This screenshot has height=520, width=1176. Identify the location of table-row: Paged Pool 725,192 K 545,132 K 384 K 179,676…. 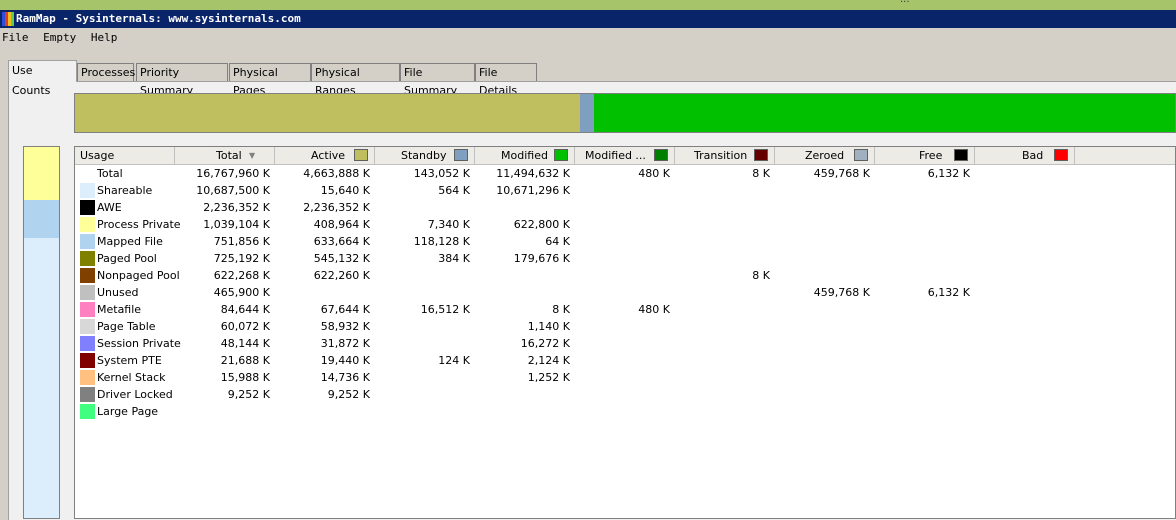
(625, 258).